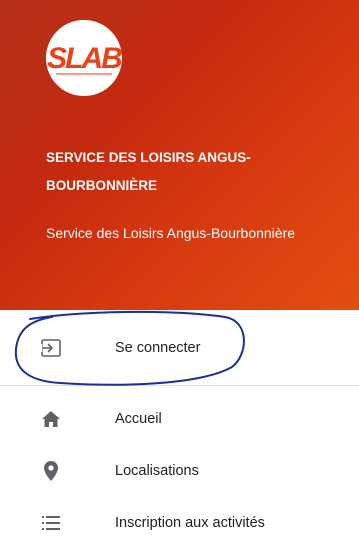 The image size is (359, 538). I want to click on divider, so click(179, 385).